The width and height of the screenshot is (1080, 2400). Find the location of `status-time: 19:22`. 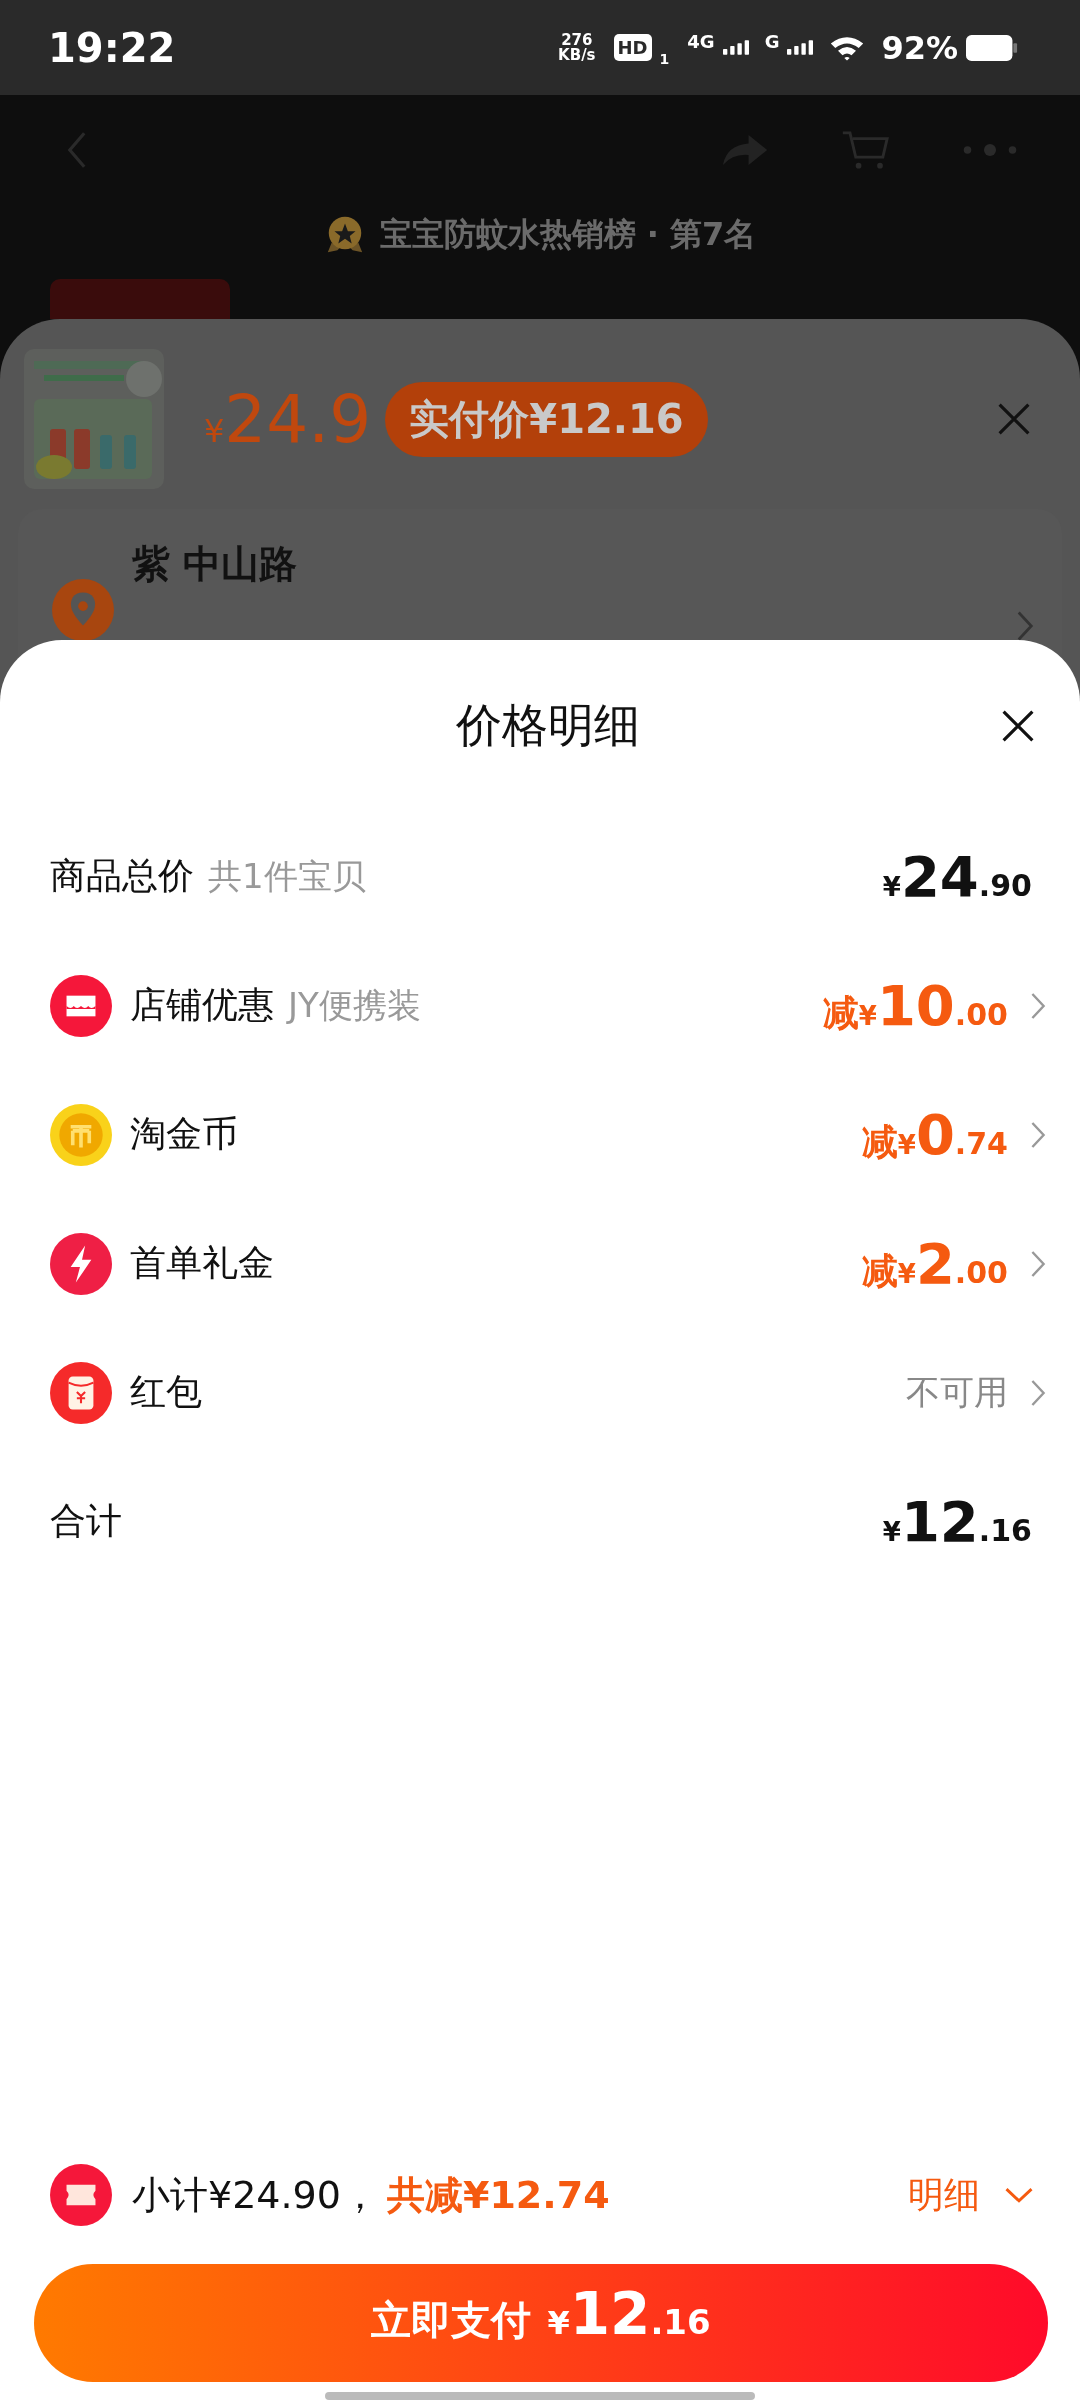

status-time: 19:22 is located at coordinates (112, 47).